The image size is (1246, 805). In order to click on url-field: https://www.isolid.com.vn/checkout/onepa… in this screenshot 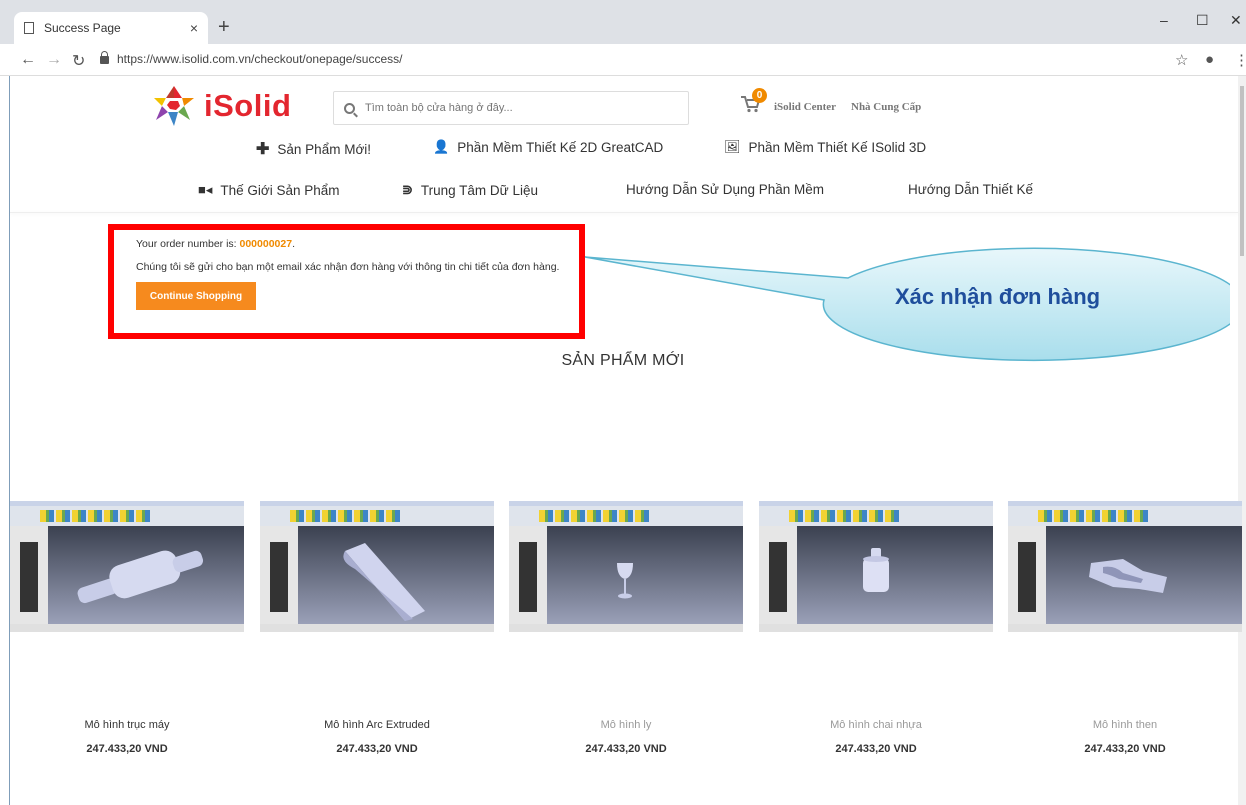, I will do `click(251, 58)`.